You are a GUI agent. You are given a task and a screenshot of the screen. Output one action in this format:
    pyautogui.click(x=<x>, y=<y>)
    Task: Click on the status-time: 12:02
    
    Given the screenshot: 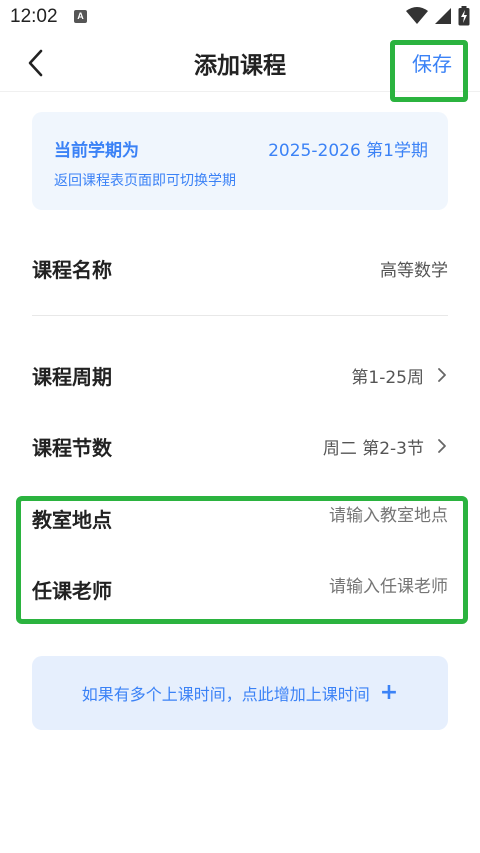 What is the action you would take?
    pyautogui.click(x=34, y=16)
    